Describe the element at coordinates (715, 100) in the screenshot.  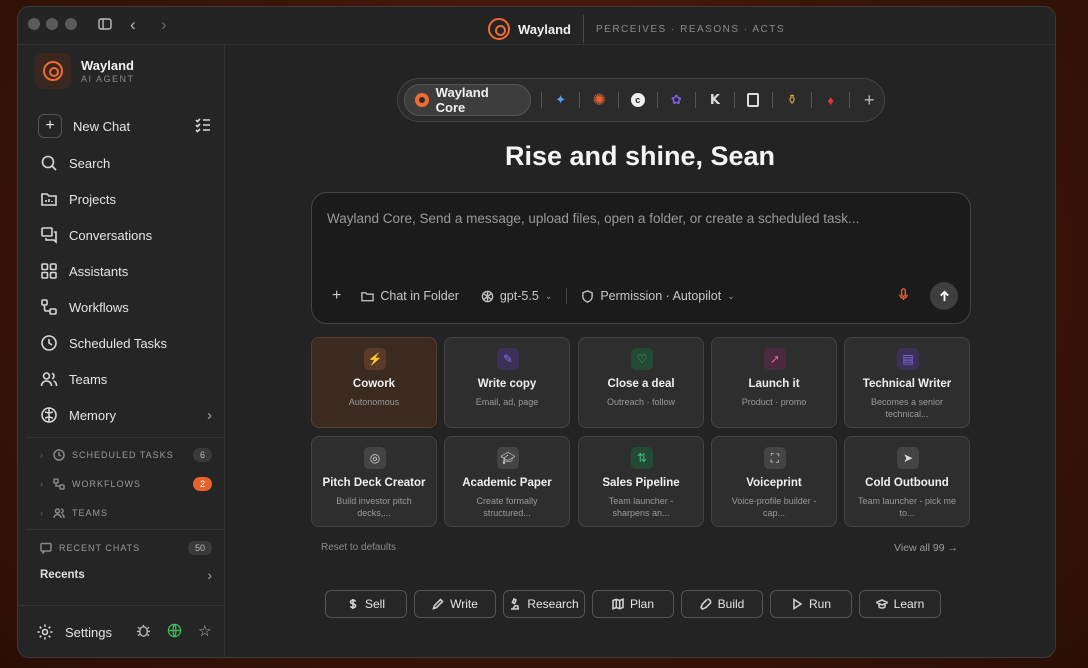
I see `kimi-k-icon: K` at that location.